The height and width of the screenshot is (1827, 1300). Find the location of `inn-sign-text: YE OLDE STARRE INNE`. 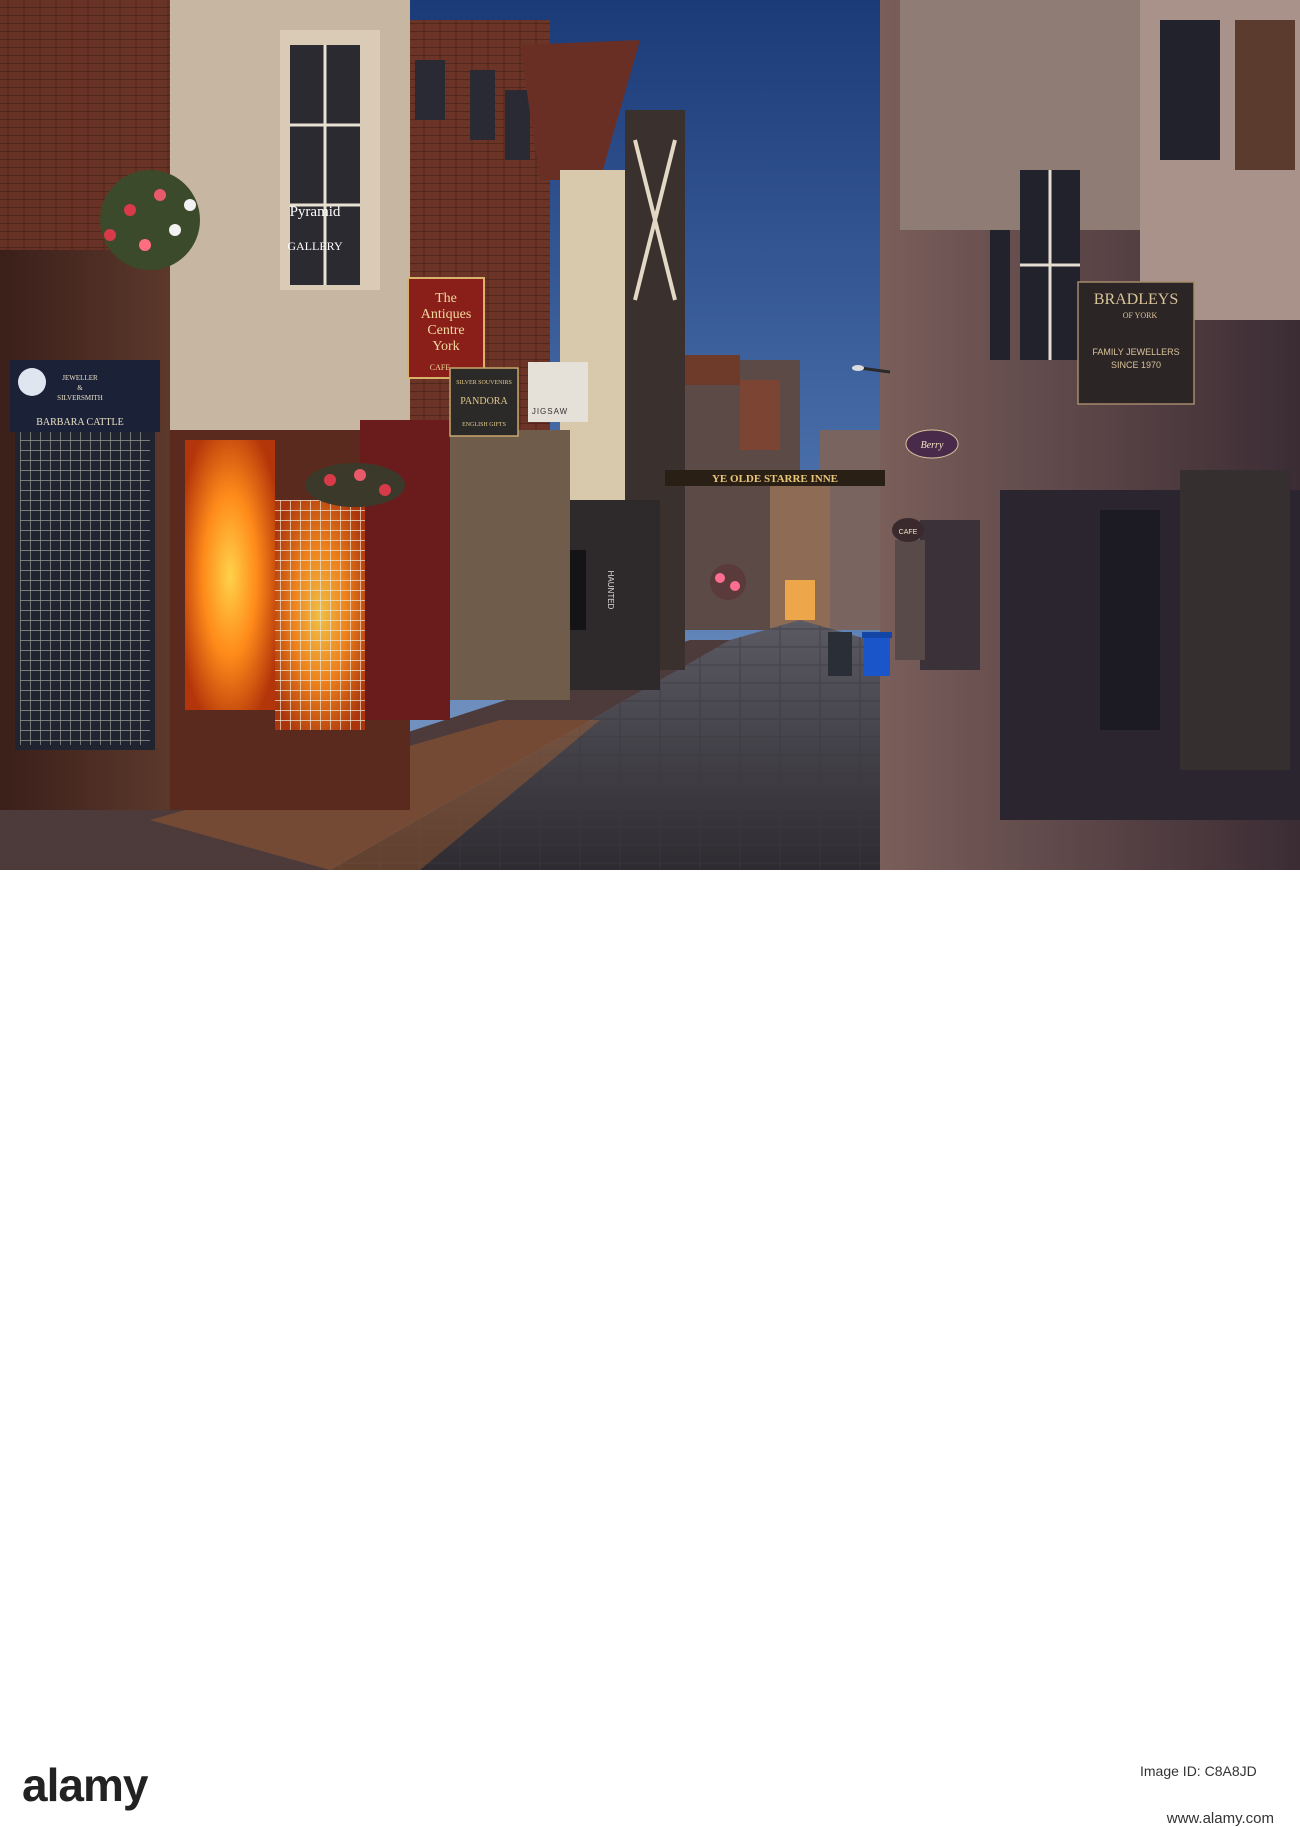

inn-sign-text: YE OLDE STARRE INNE is located at coordinates (775, 479).